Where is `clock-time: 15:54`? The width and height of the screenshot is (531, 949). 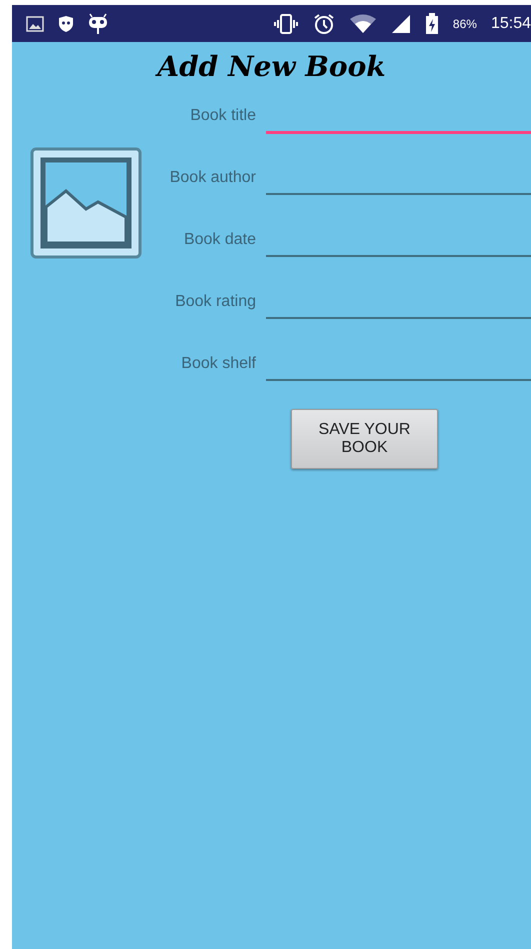 clock-time: 15:54 is located at coordinates (510, 23).